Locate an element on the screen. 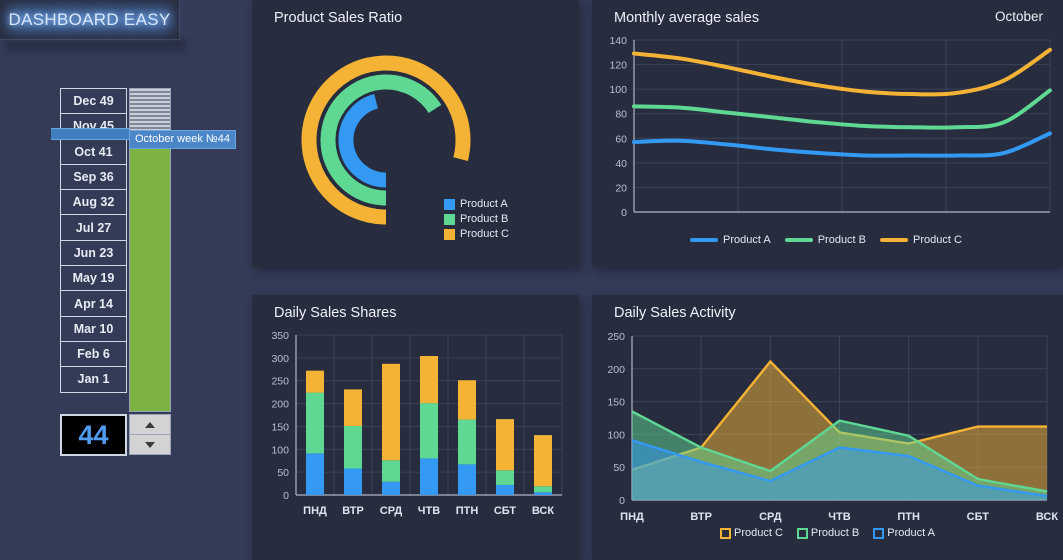  month-cell: Jul 27 is located at coordinates (93, 227).